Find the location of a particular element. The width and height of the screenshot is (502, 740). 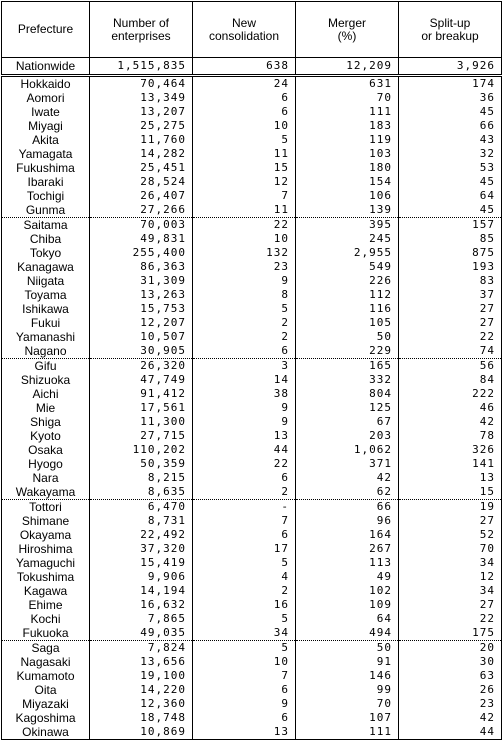

split-up-value: 13 is located at coordinates (450, 478).